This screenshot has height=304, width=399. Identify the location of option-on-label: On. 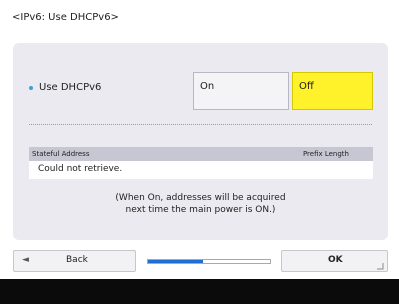
(207, 86).